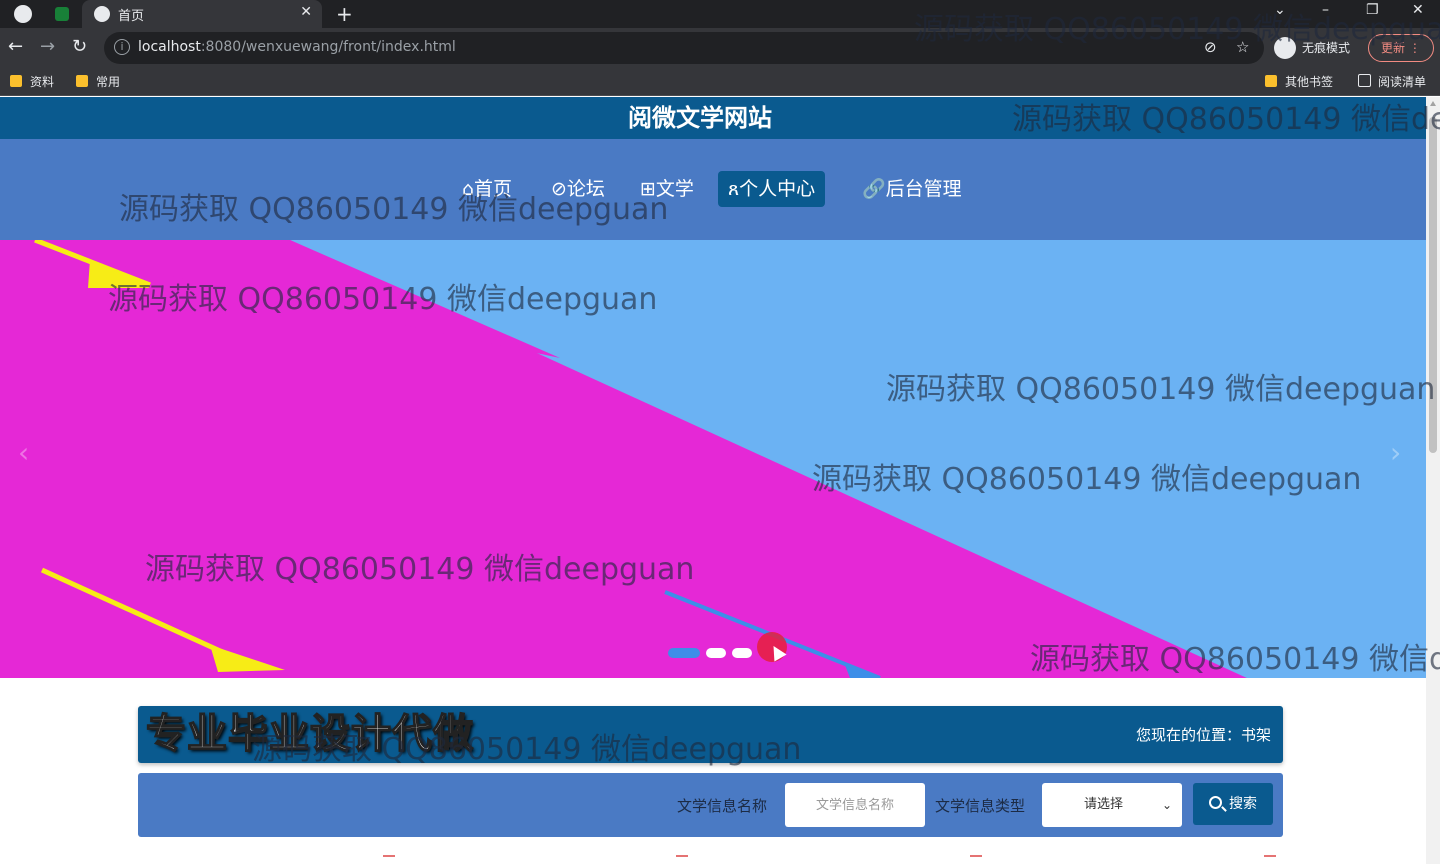 The width and height of the screenshot is (1440, 864). What do you see at coordinates (309, 734) in the screenshot?
I see `promo-title: 专业毕业设计代做` at bounding box center [309, 734].